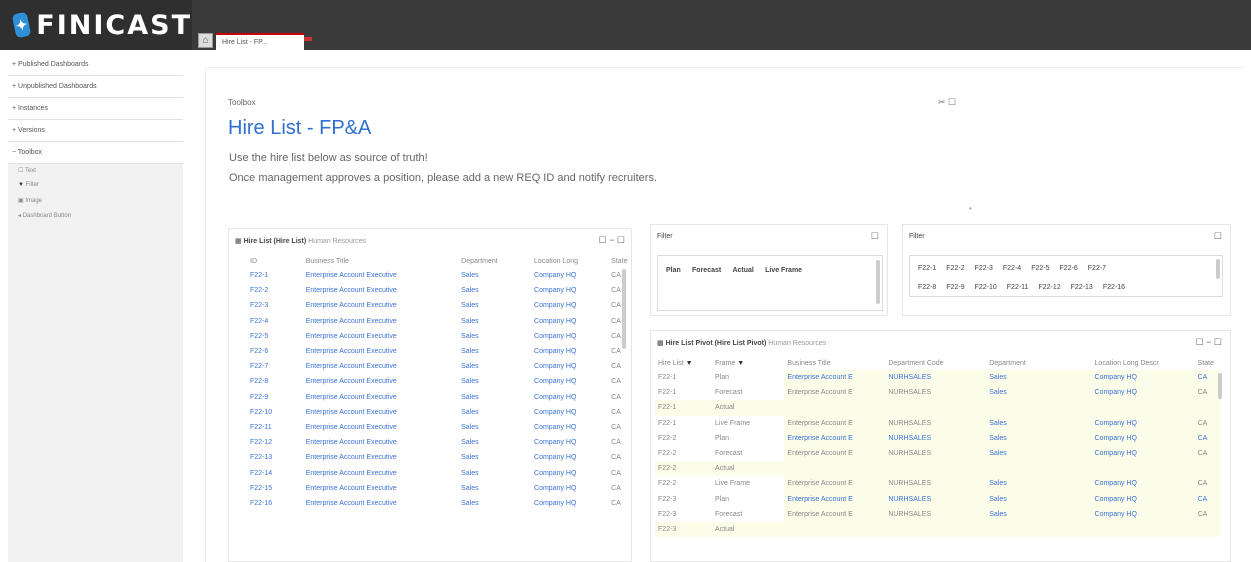 This screenshot has width=1251, height=562. I want to click on tab-close-icon, so click(308, 39).